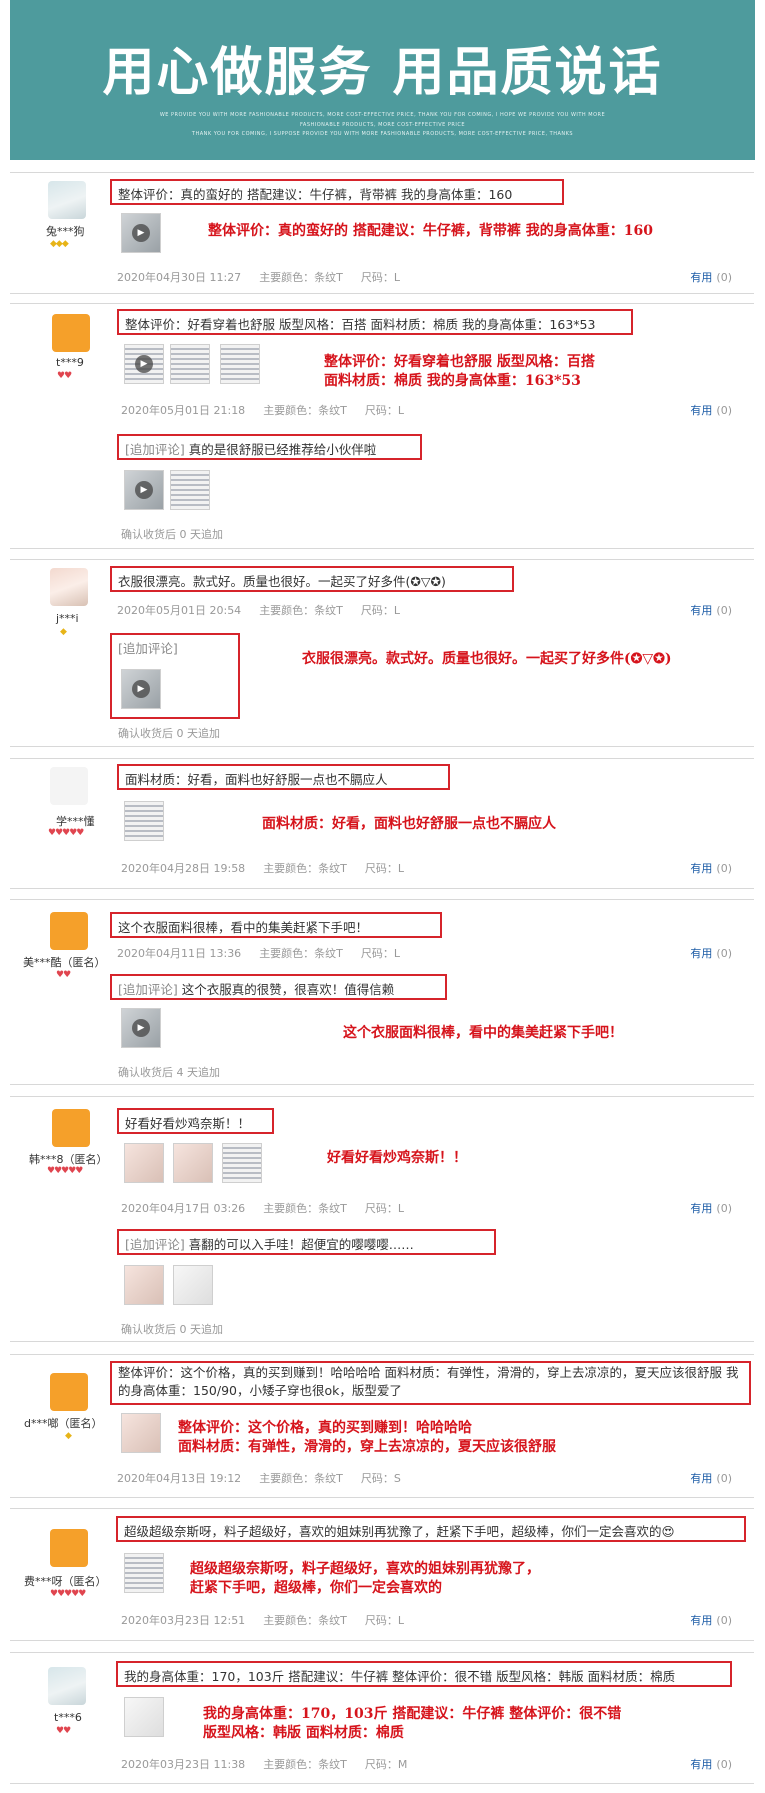  What do you see at coordinates (179, 277) in the screenshot?
I see `review-date: 2020年04月30日 11:27` at bounding box center [179, 277].